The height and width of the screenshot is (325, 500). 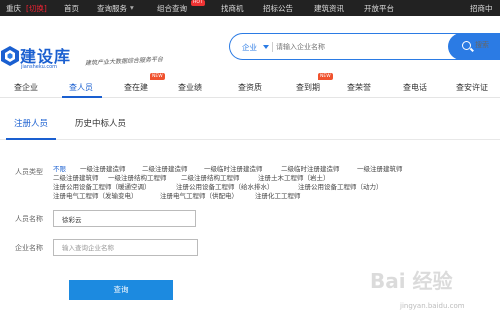 What do you see at coordinates (250, 122) in the screenshot?
I see `subtabs: 注册人员 历史中标人员` at bounding box center [250, 122].